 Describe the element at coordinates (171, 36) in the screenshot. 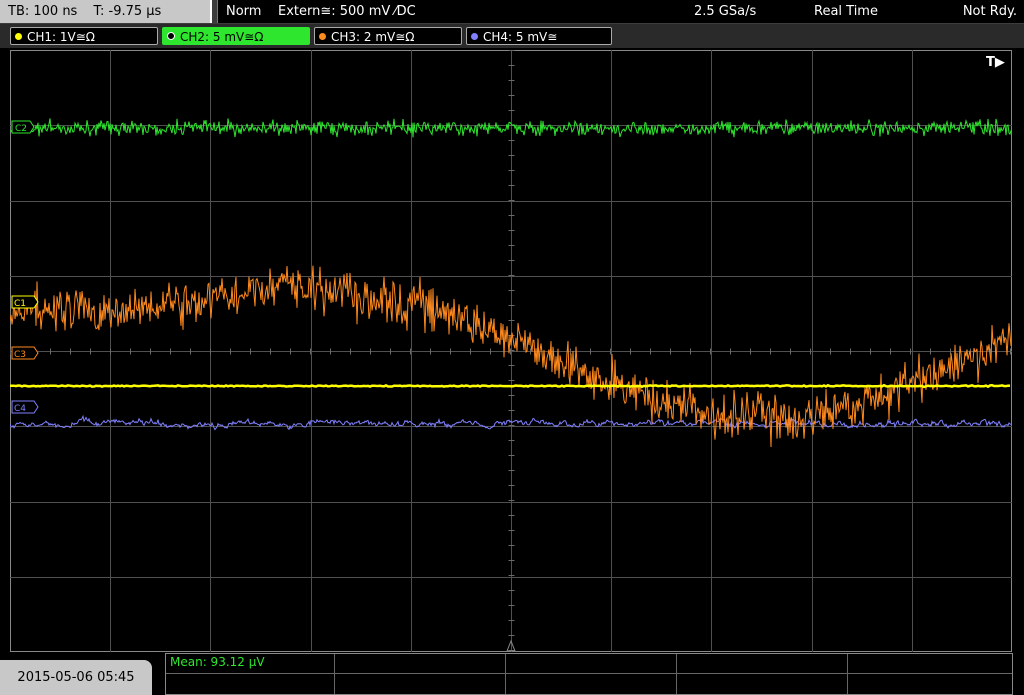

I see `channel-2-dot-icon` at that location.